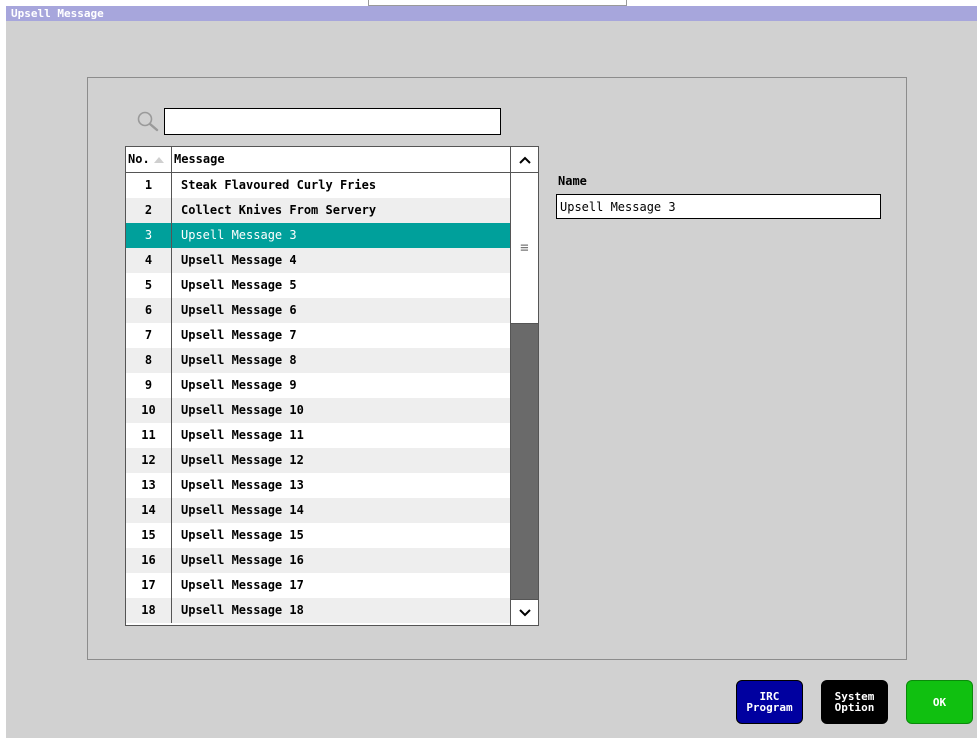 The height and width of the screenshot is (738, 977). Describe the element at coordinates (149, 335) in the screenshot. I see `row-number: 7` at that location.